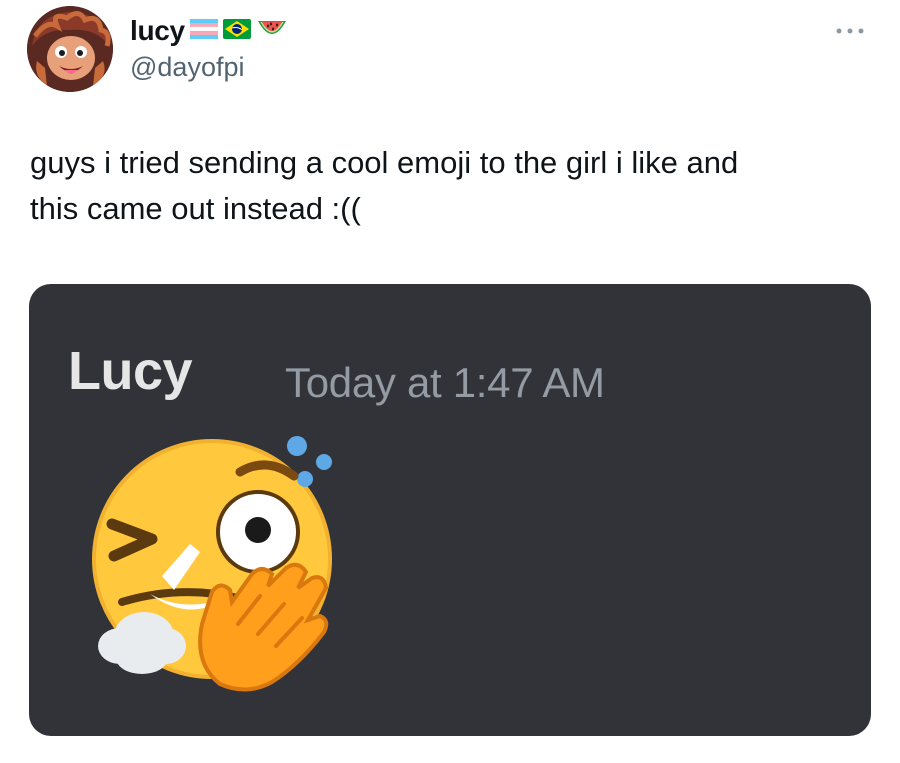 The image size is (900, 763). What do you see at coordinates (204, 31) in the screenshot?
I see `transgender-flag-icon` at bounding box center [204, 31].